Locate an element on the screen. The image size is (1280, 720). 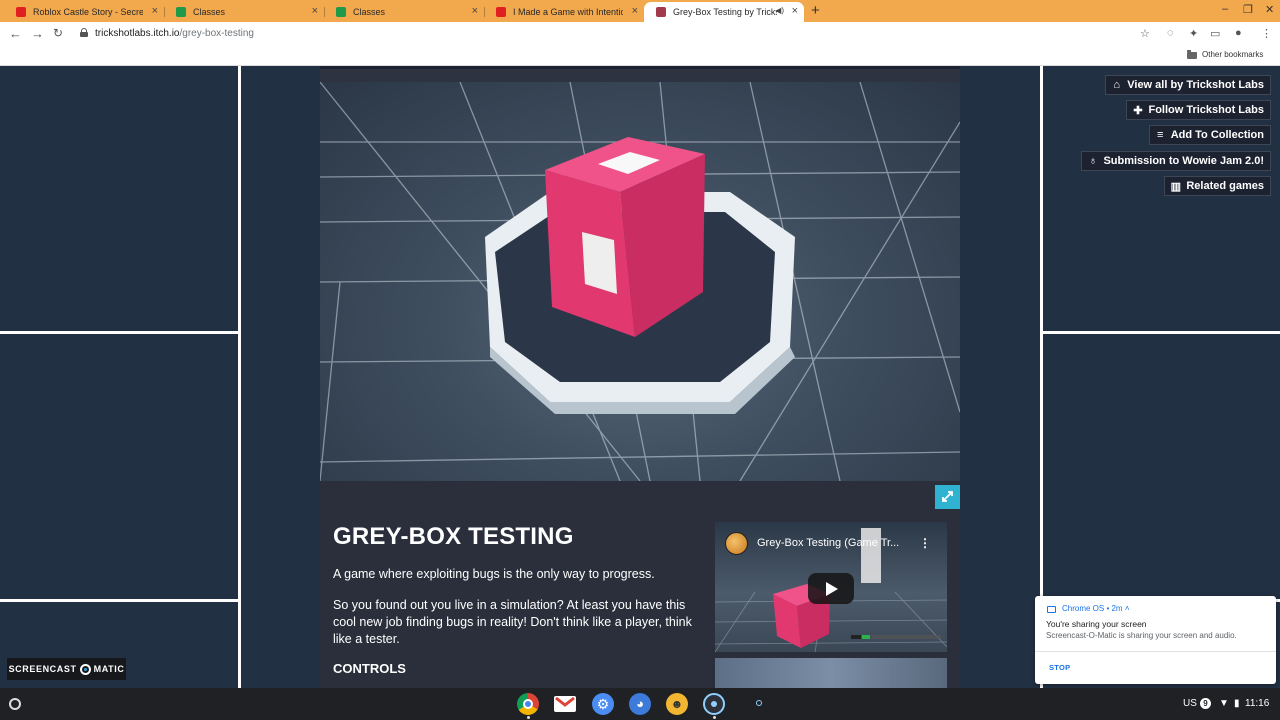
award-icon: ♁ is located at coordinates (1093, 161).